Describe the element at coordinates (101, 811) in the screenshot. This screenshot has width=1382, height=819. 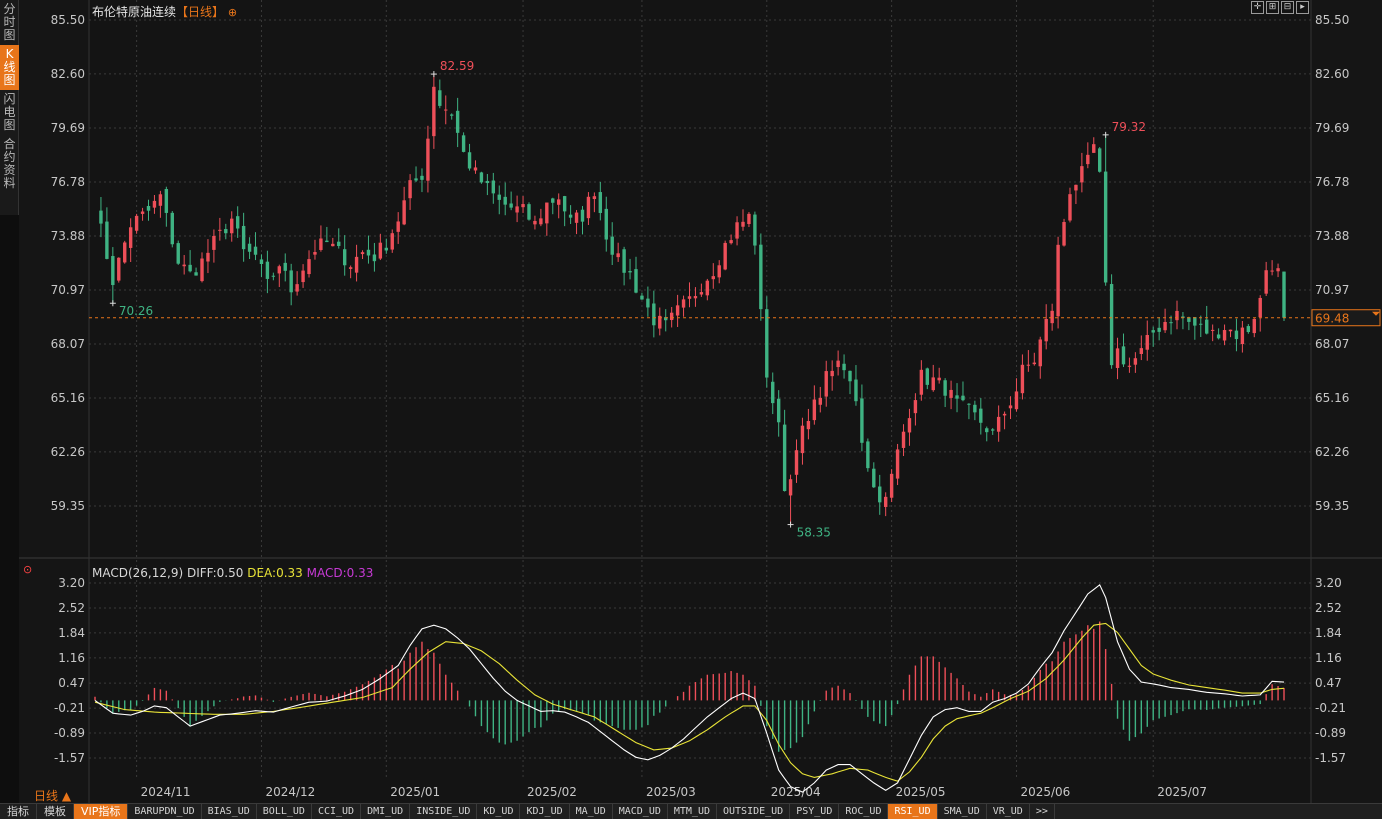
I see `indicator-tab-2: VIP指标` at that location.